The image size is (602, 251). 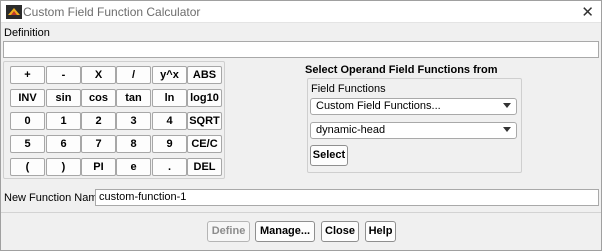 What do you see at coordinates (63, 167) in the screenshot?
I see `key-close-paren: )` at bounding box center [63, 167].